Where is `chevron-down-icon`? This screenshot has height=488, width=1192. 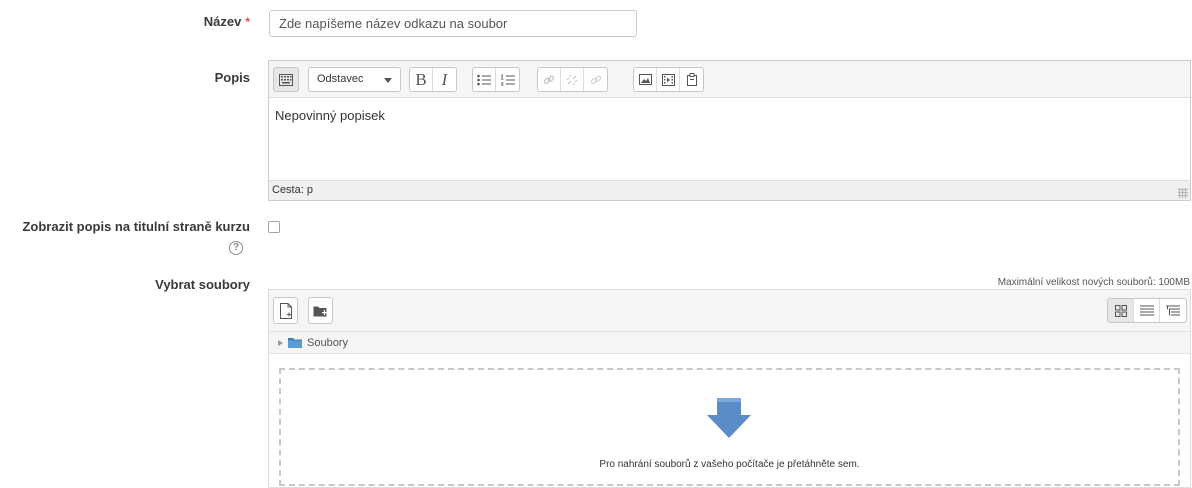 chevron-down-icon is located at coordinates (388, 80).